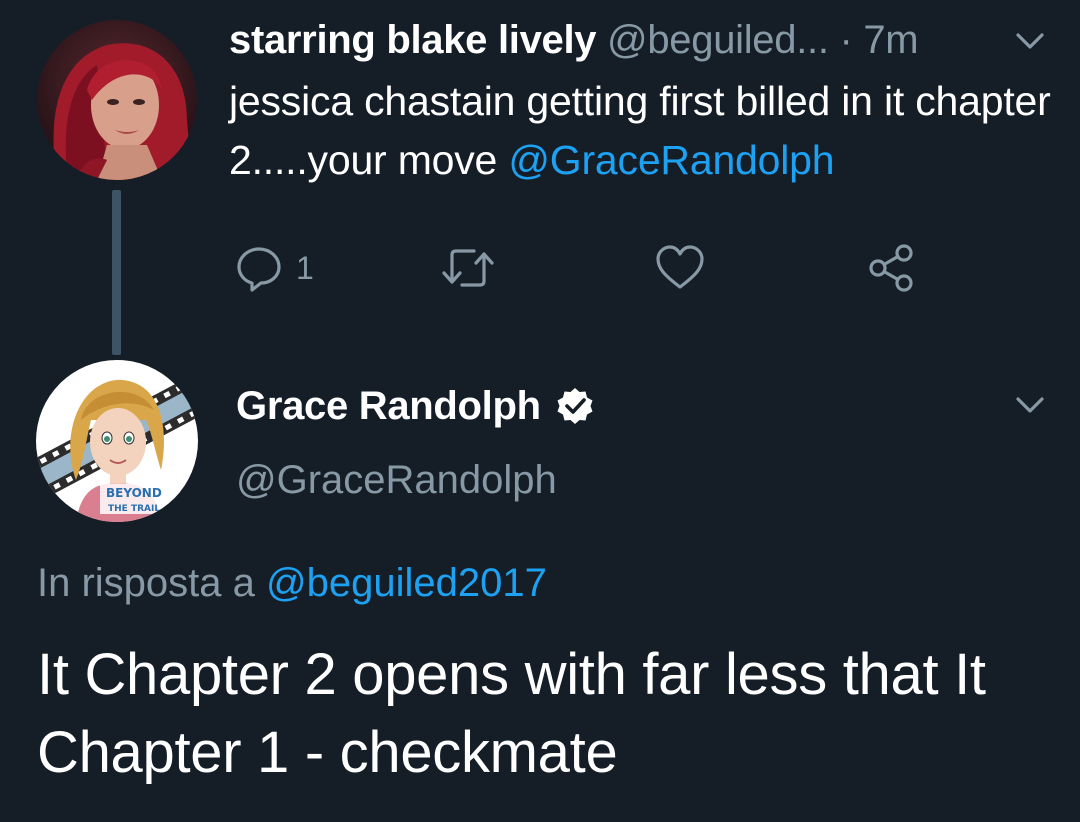  I want to click on retweet-icon, so click(468, 268).